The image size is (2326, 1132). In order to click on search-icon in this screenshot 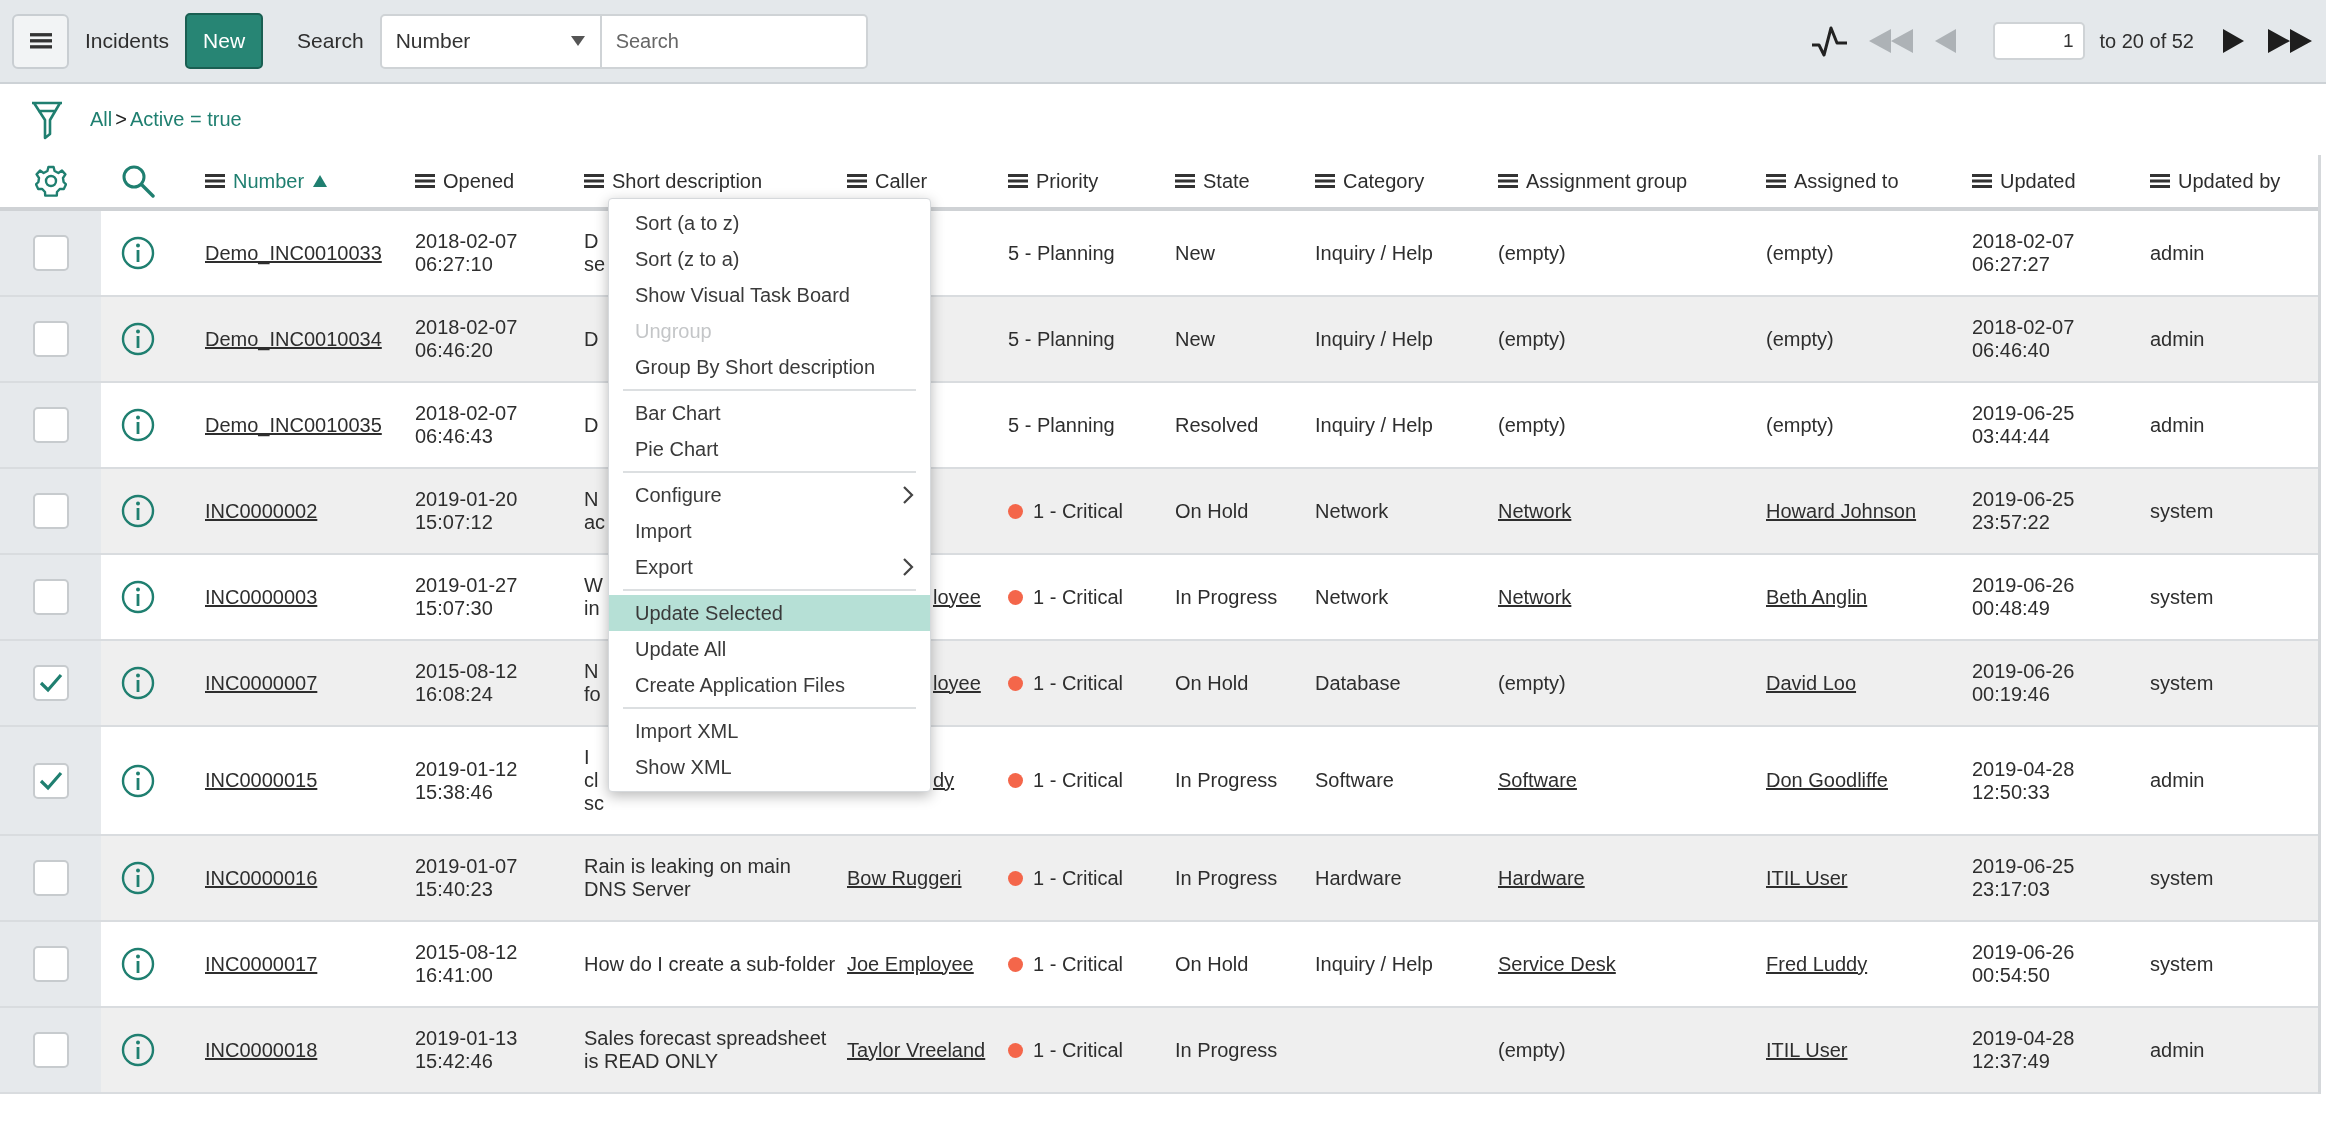, I will do `click(138, 181)`.